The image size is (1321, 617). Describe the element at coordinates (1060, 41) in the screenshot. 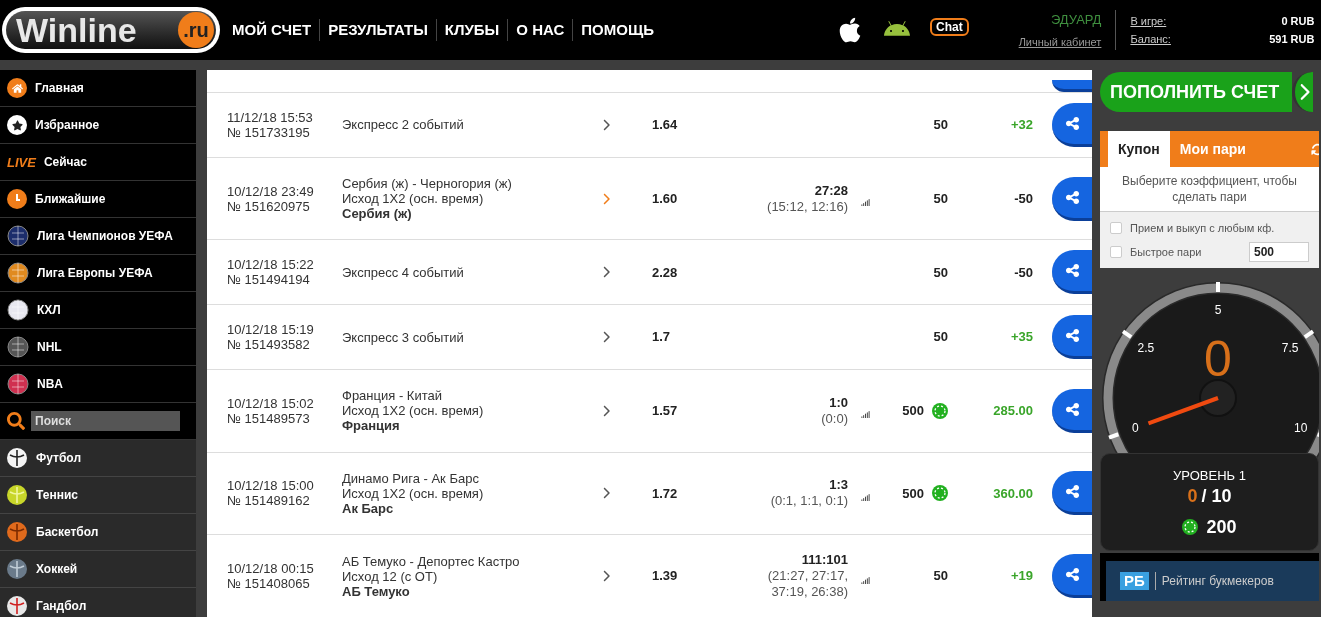

I see `cabinet-link: Личный кабинет` at that location.